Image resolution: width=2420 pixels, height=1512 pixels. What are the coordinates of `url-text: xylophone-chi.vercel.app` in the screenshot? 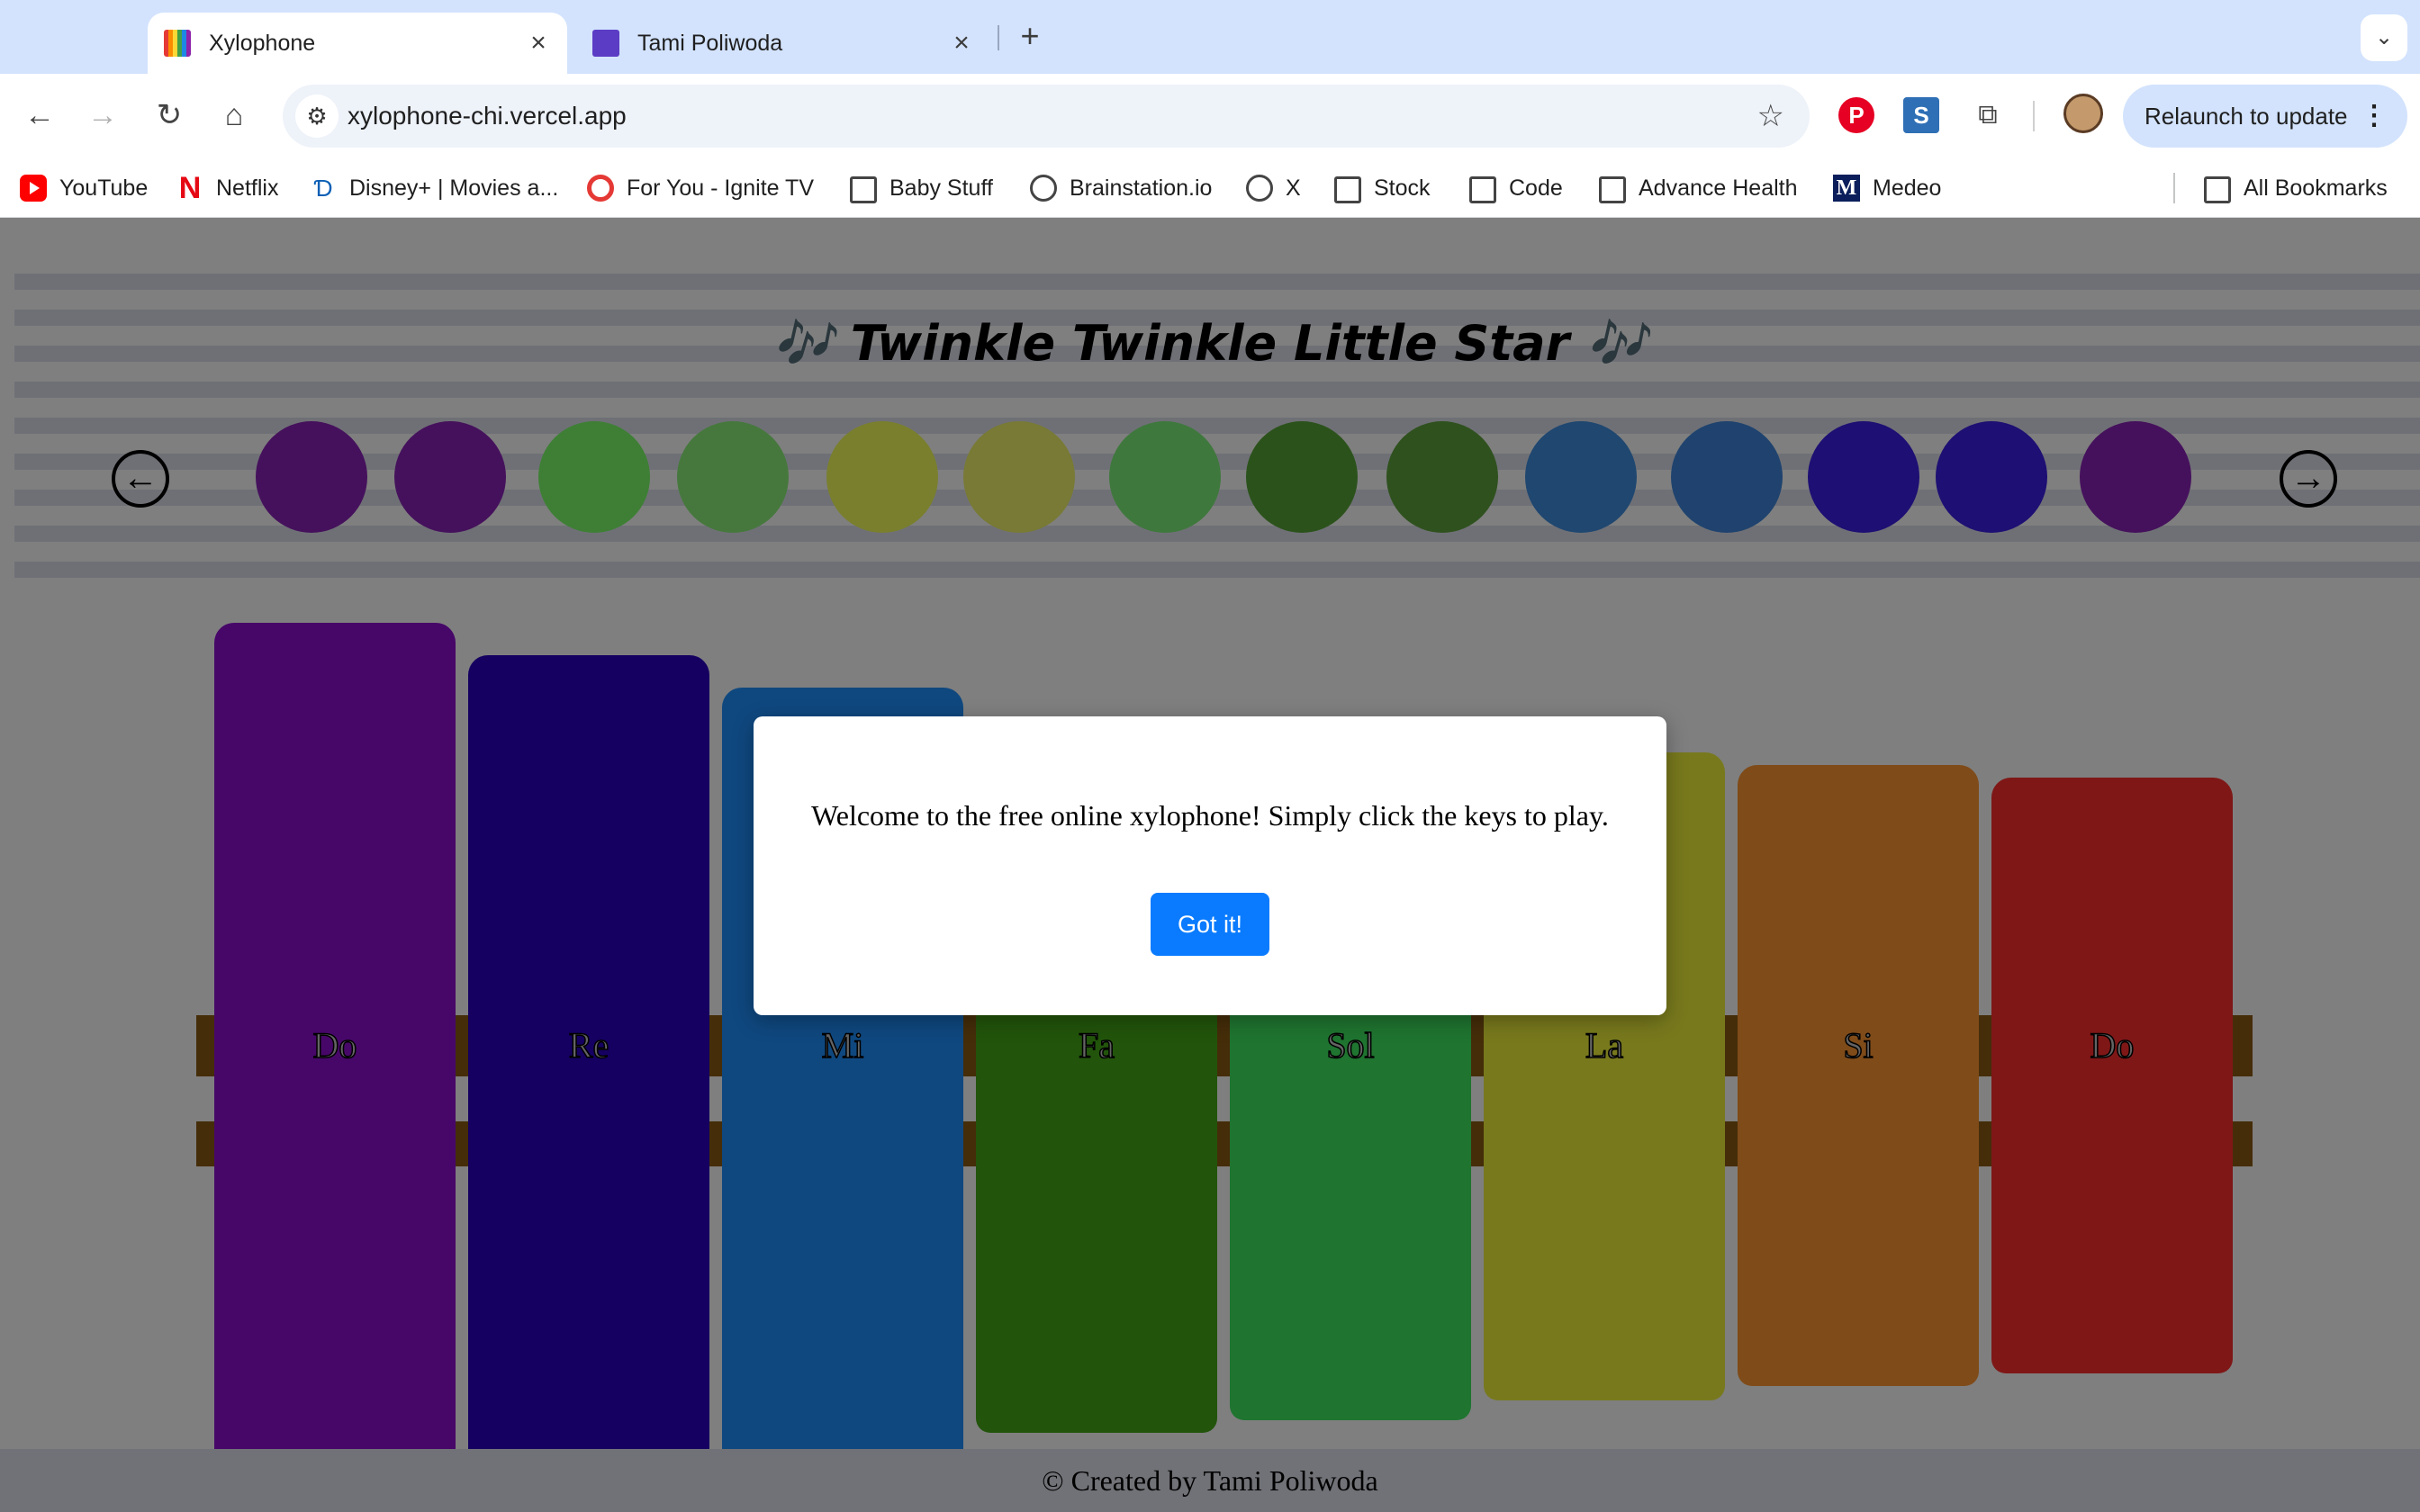 It's located at (487, 117).